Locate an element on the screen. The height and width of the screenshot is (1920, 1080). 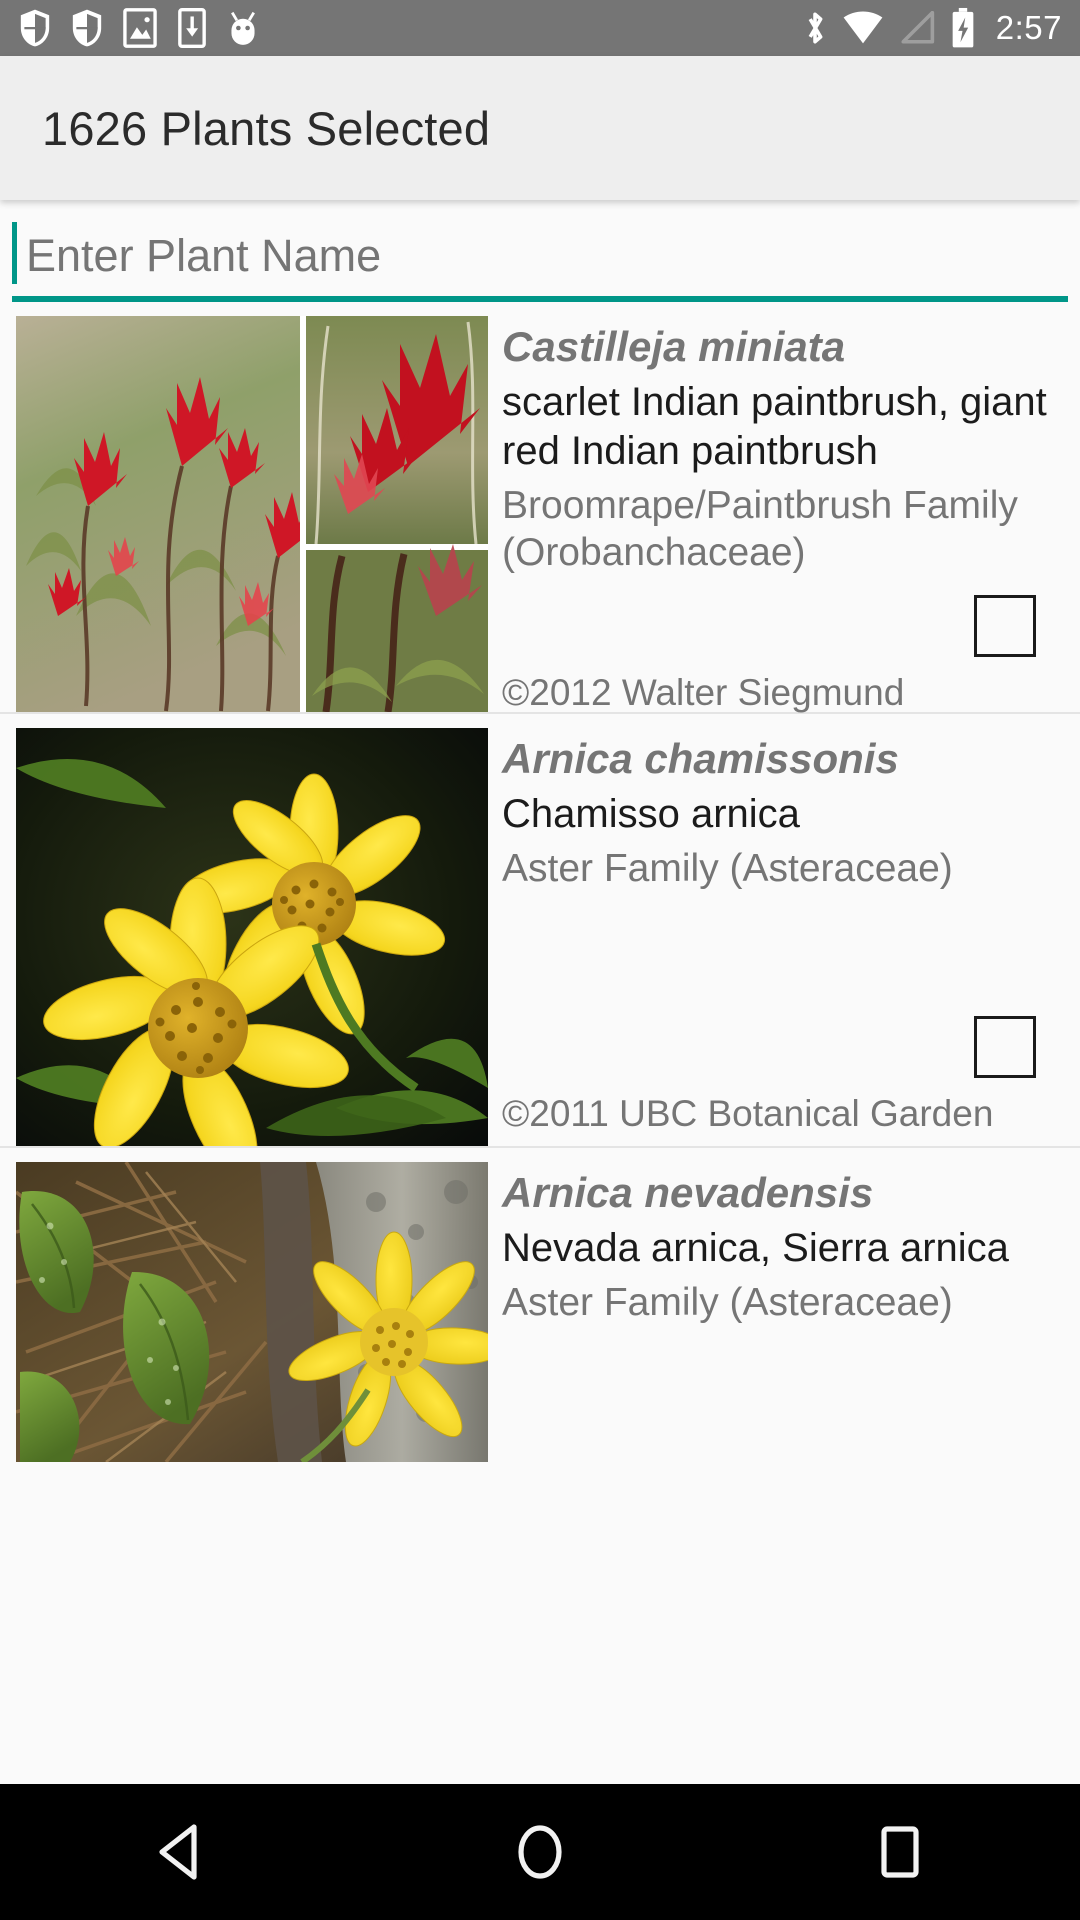
recents-button is located at coordinates (900, 1852).